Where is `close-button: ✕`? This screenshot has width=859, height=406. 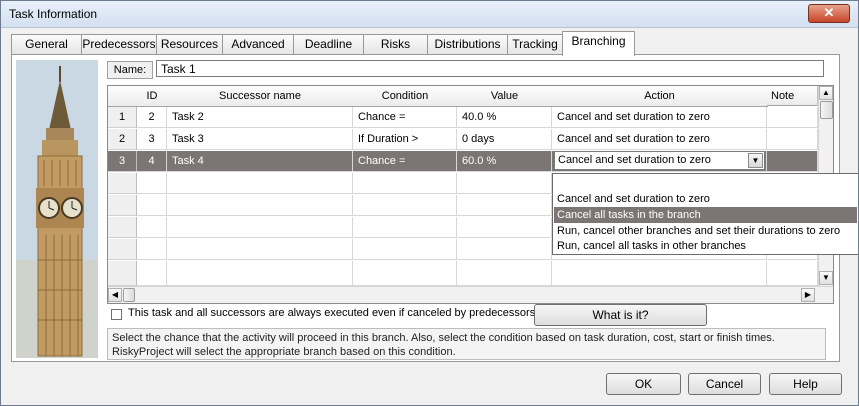 close-button: ✕ is located at coordinates (829, 13).